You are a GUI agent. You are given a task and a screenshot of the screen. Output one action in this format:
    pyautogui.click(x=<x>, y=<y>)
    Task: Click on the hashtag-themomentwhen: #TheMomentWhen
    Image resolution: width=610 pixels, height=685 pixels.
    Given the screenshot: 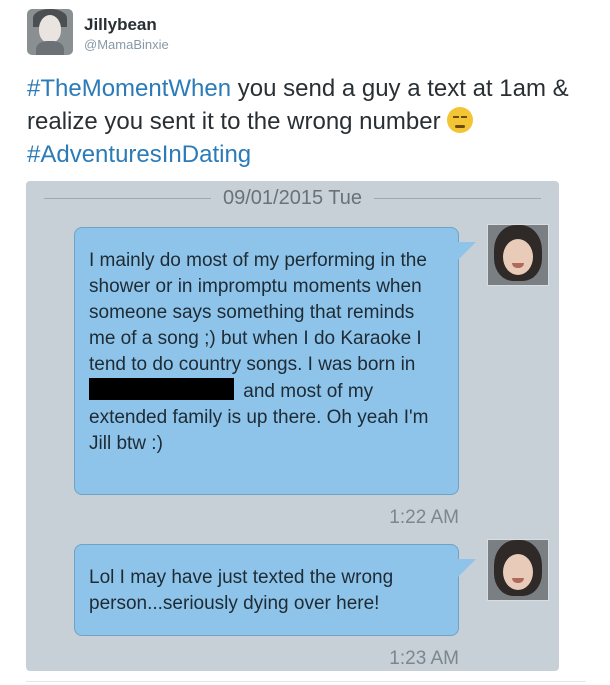 What is the action you would take?
    pyautogui.click(x=129, y=88)
    